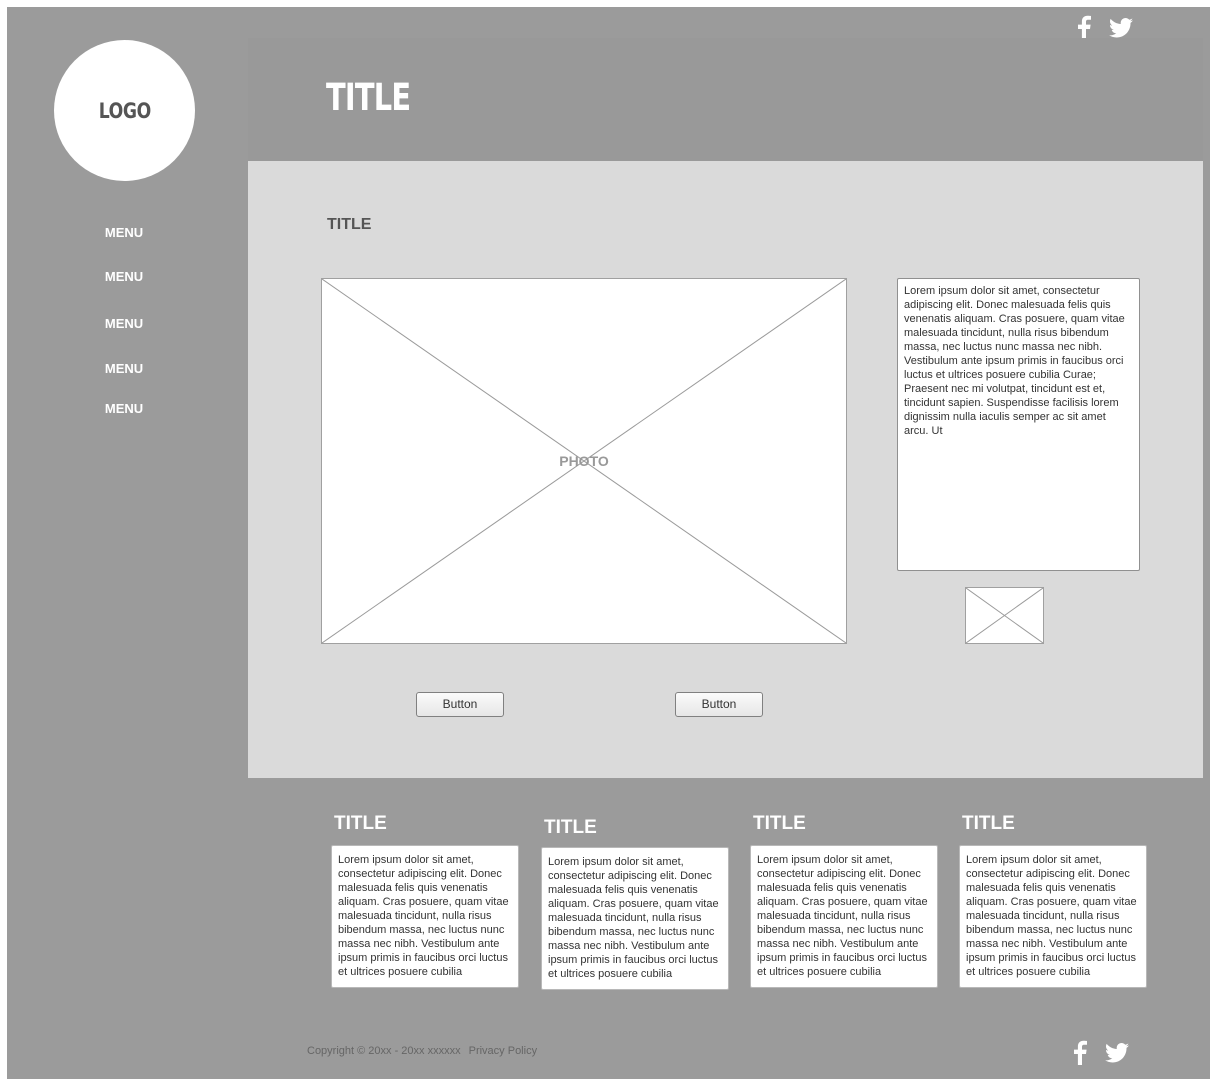  What do you see at coordinates (124, 232) in the screenshot?
I see `sidebar-menu-item-1: MENU` at bounding box center [124, 232].